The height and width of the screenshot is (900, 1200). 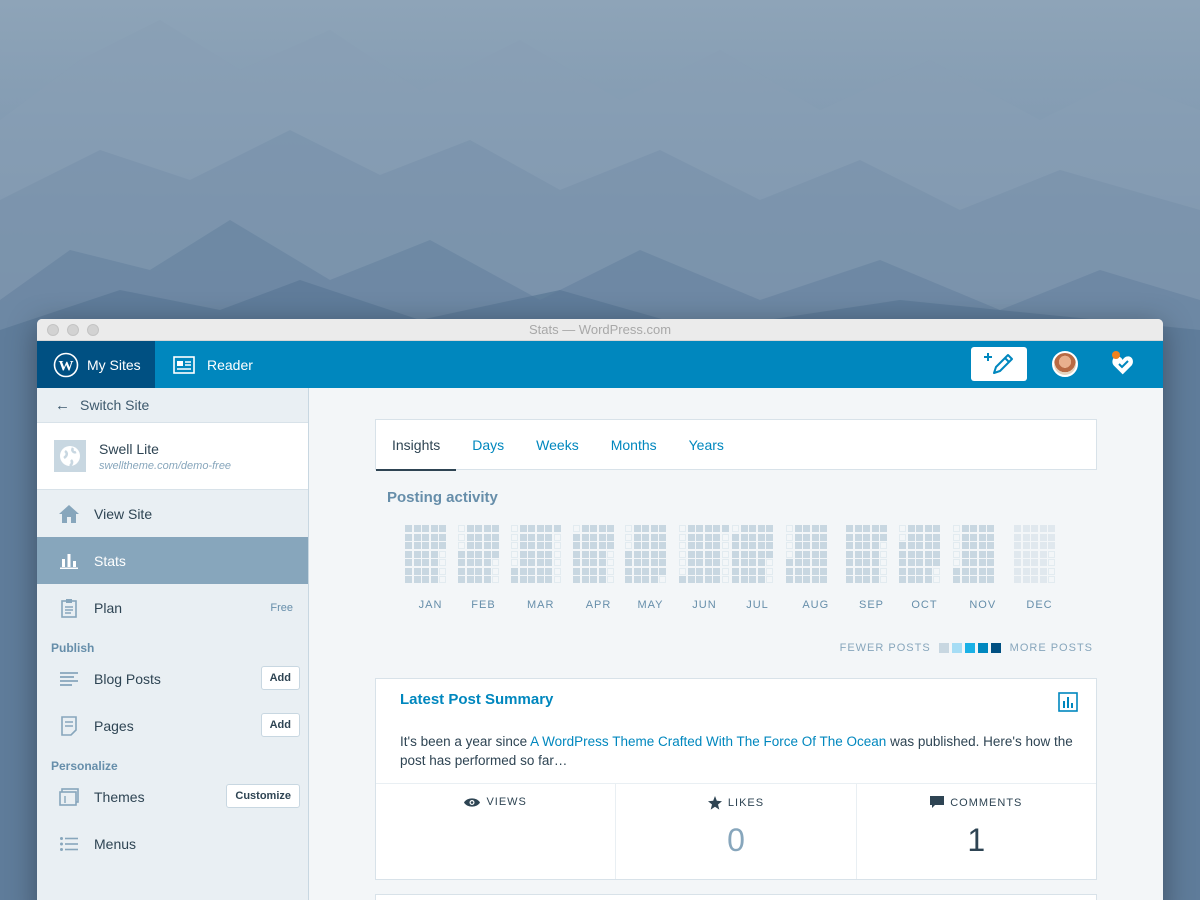 I want to click on sidebar-item-pages: Pages Add, so click(x=172, y=725).